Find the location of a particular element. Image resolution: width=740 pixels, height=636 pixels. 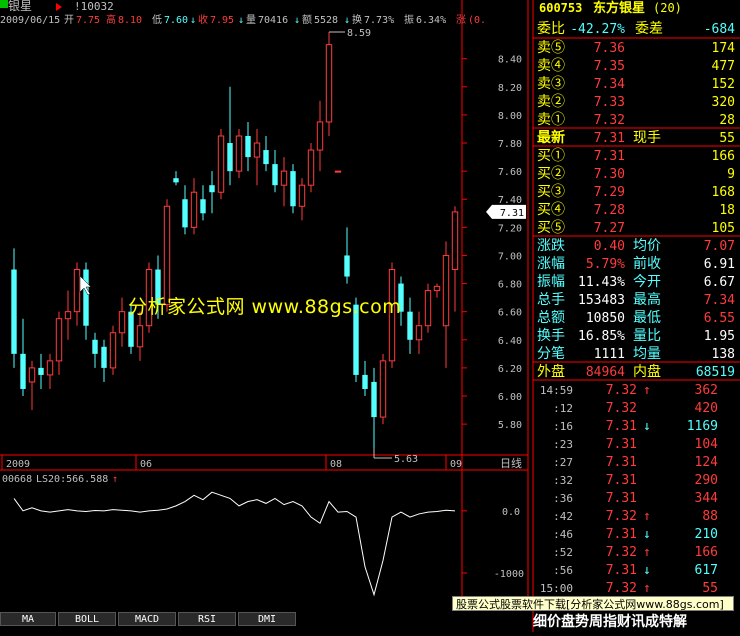

buy-level-price: 7.31 is located at coordinates (609, 156).